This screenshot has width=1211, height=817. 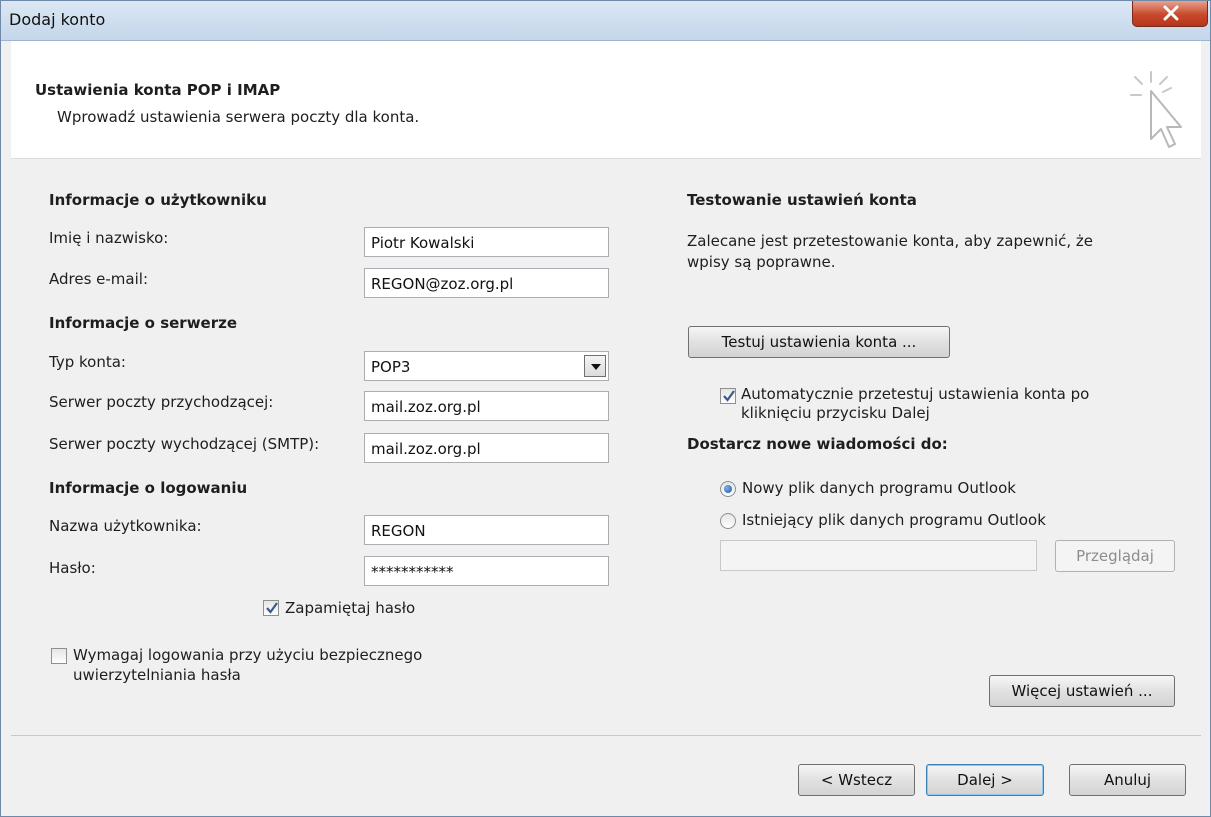 I want to click on chevron-down-icon, so click(x=595, y=366).